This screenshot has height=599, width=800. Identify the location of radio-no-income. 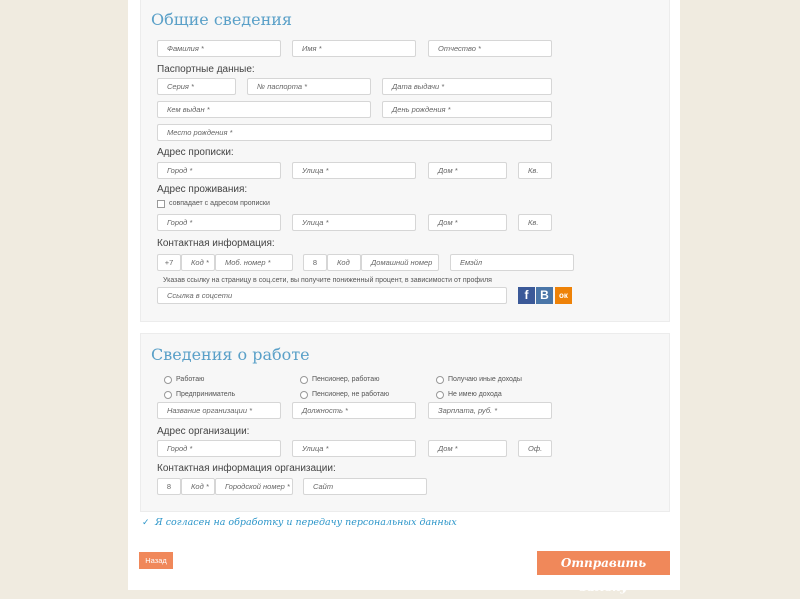
(440, 395).